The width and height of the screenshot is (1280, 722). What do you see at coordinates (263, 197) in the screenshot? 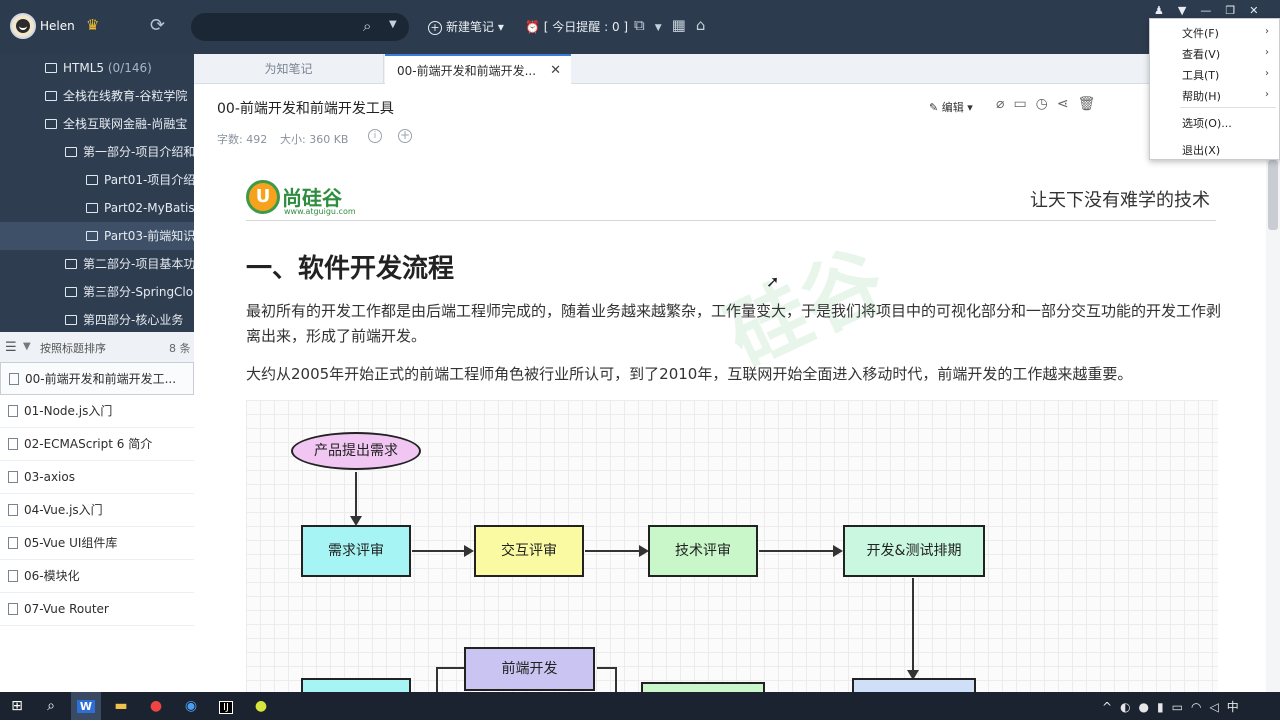
I see `logo-mark: U` at bounding box center [263, 197].